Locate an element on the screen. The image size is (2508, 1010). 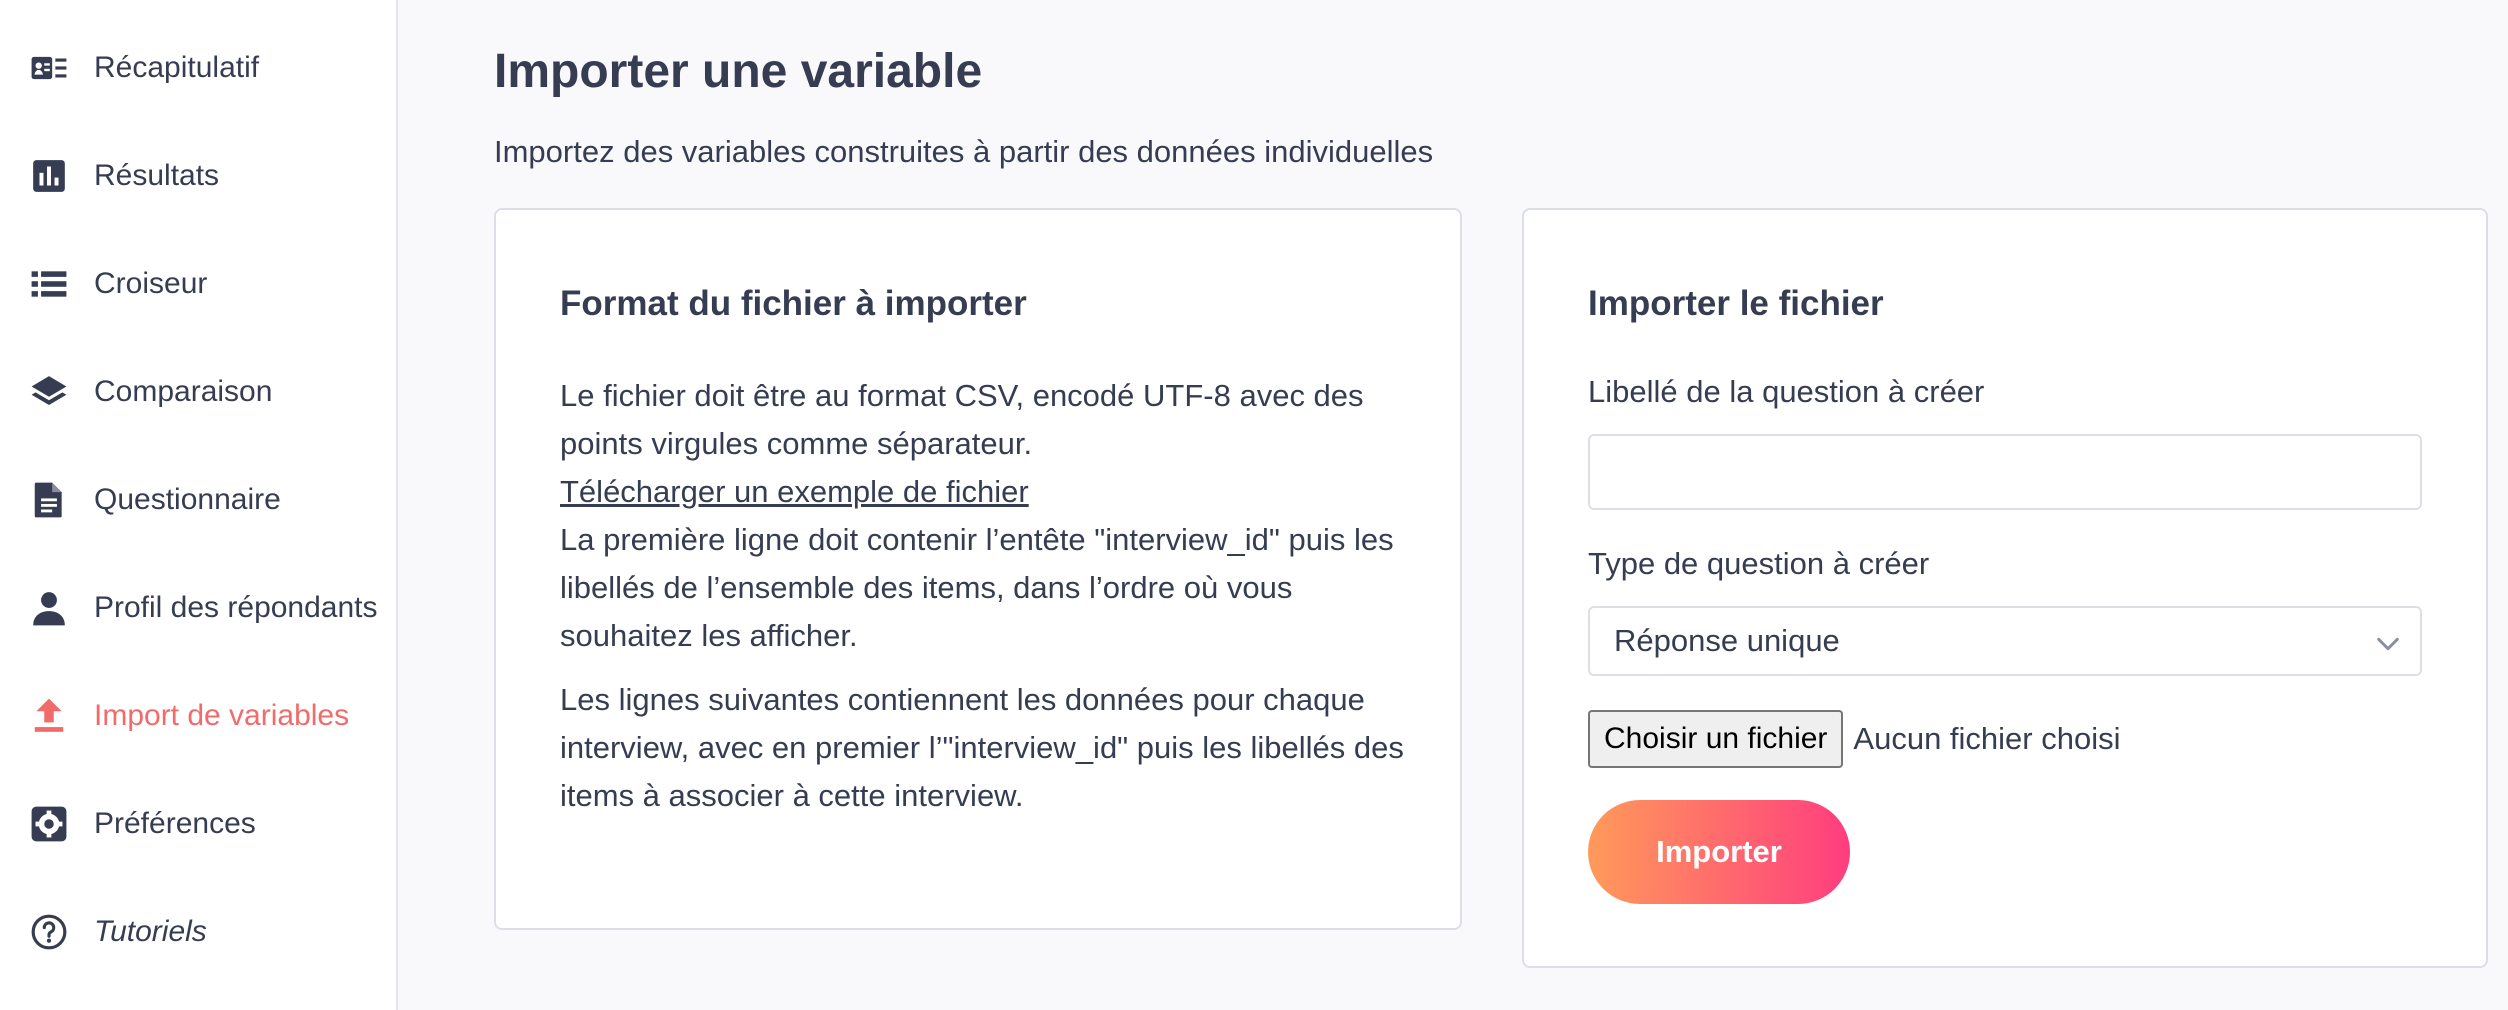
sidebar-item-import: Import de variables is located at coordinates (210, 716).